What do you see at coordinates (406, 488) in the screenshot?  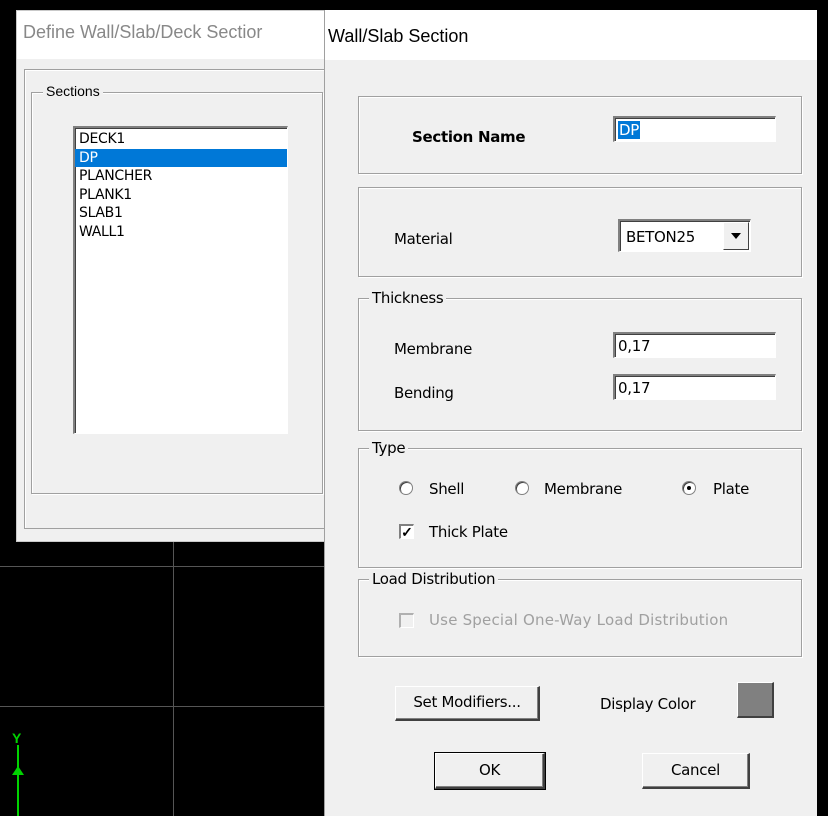 I see `shell-radio` at bounding box center [406, 488].